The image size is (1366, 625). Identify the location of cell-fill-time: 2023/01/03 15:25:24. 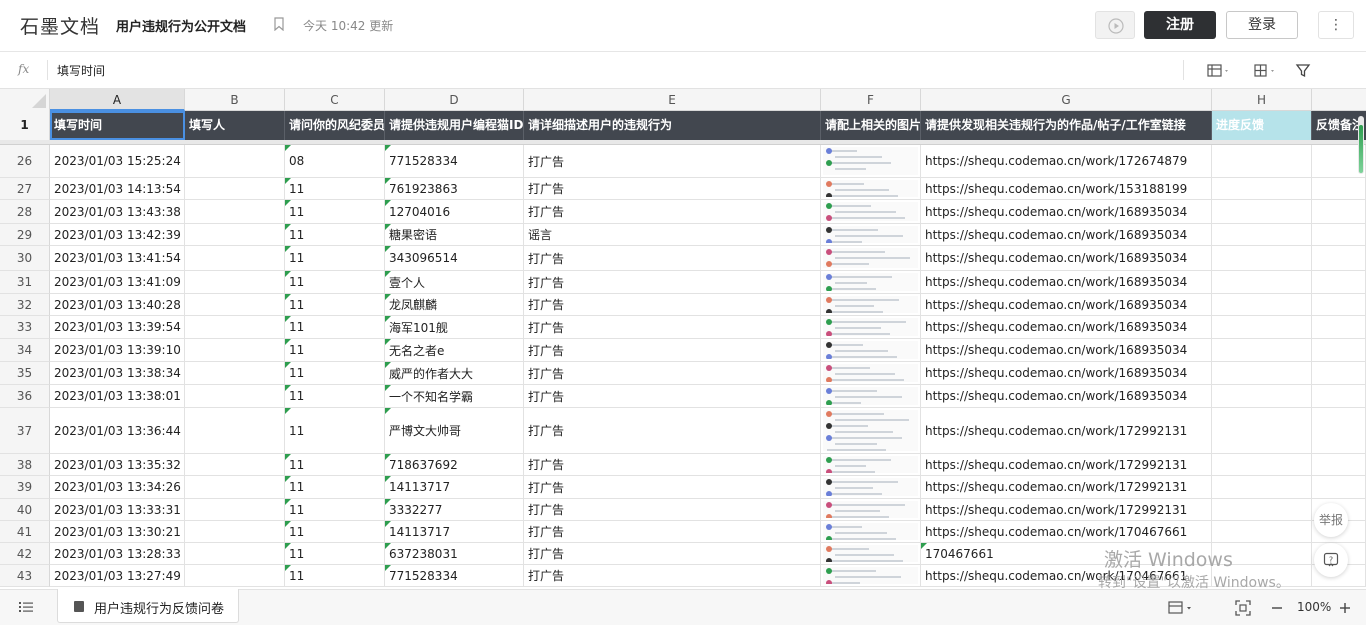
(117, 161).